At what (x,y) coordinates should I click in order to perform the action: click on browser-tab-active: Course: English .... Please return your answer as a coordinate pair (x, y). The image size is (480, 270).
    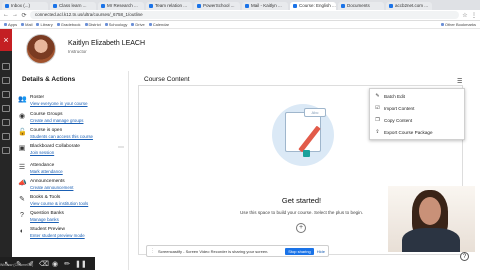
    Looking at the image, I should click on (313, 6).